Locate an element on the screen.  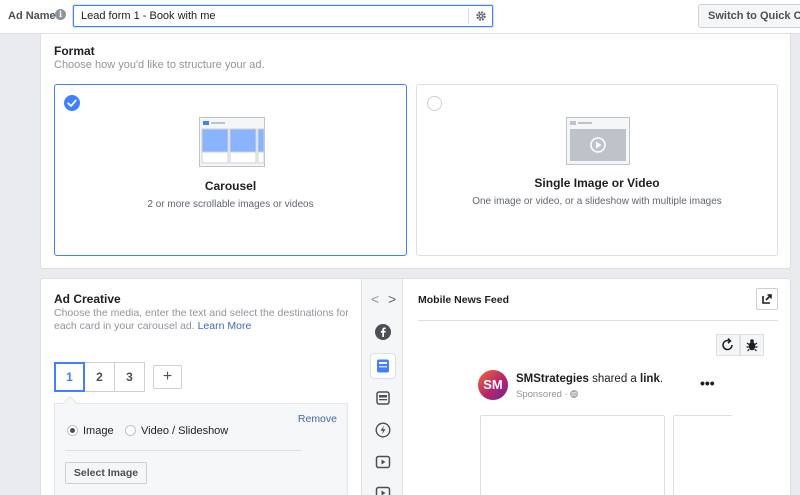
shared-text: shared a is located at coordinates (614, 379).